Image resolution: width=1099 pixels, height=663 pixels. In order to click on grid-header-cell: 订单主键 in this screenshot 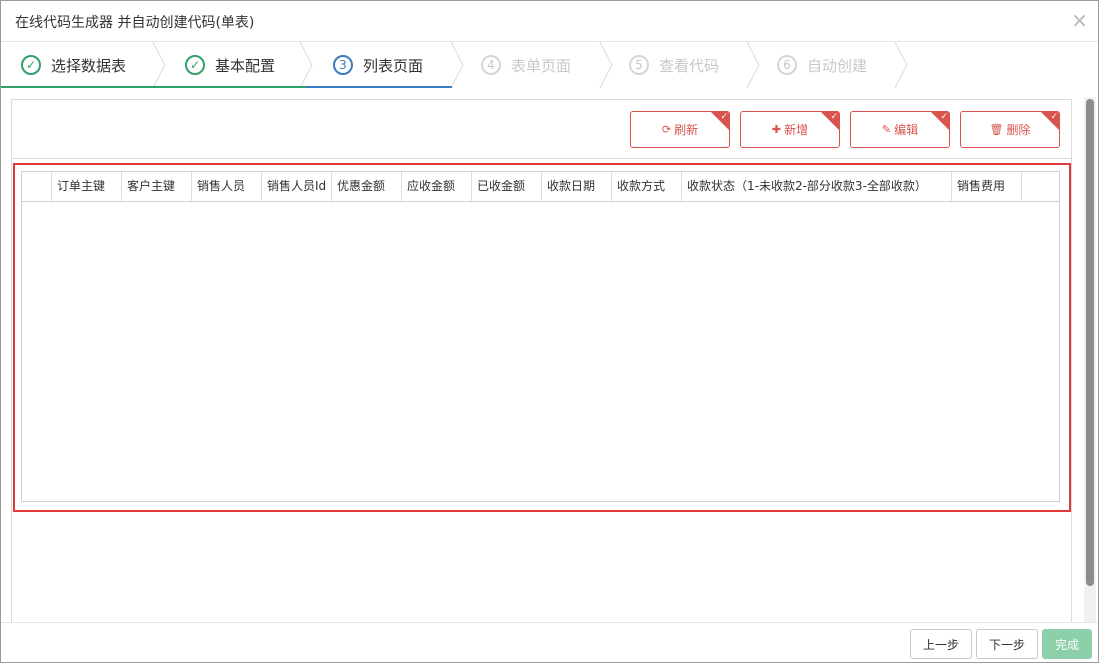, I will do `click(87, 186)`.